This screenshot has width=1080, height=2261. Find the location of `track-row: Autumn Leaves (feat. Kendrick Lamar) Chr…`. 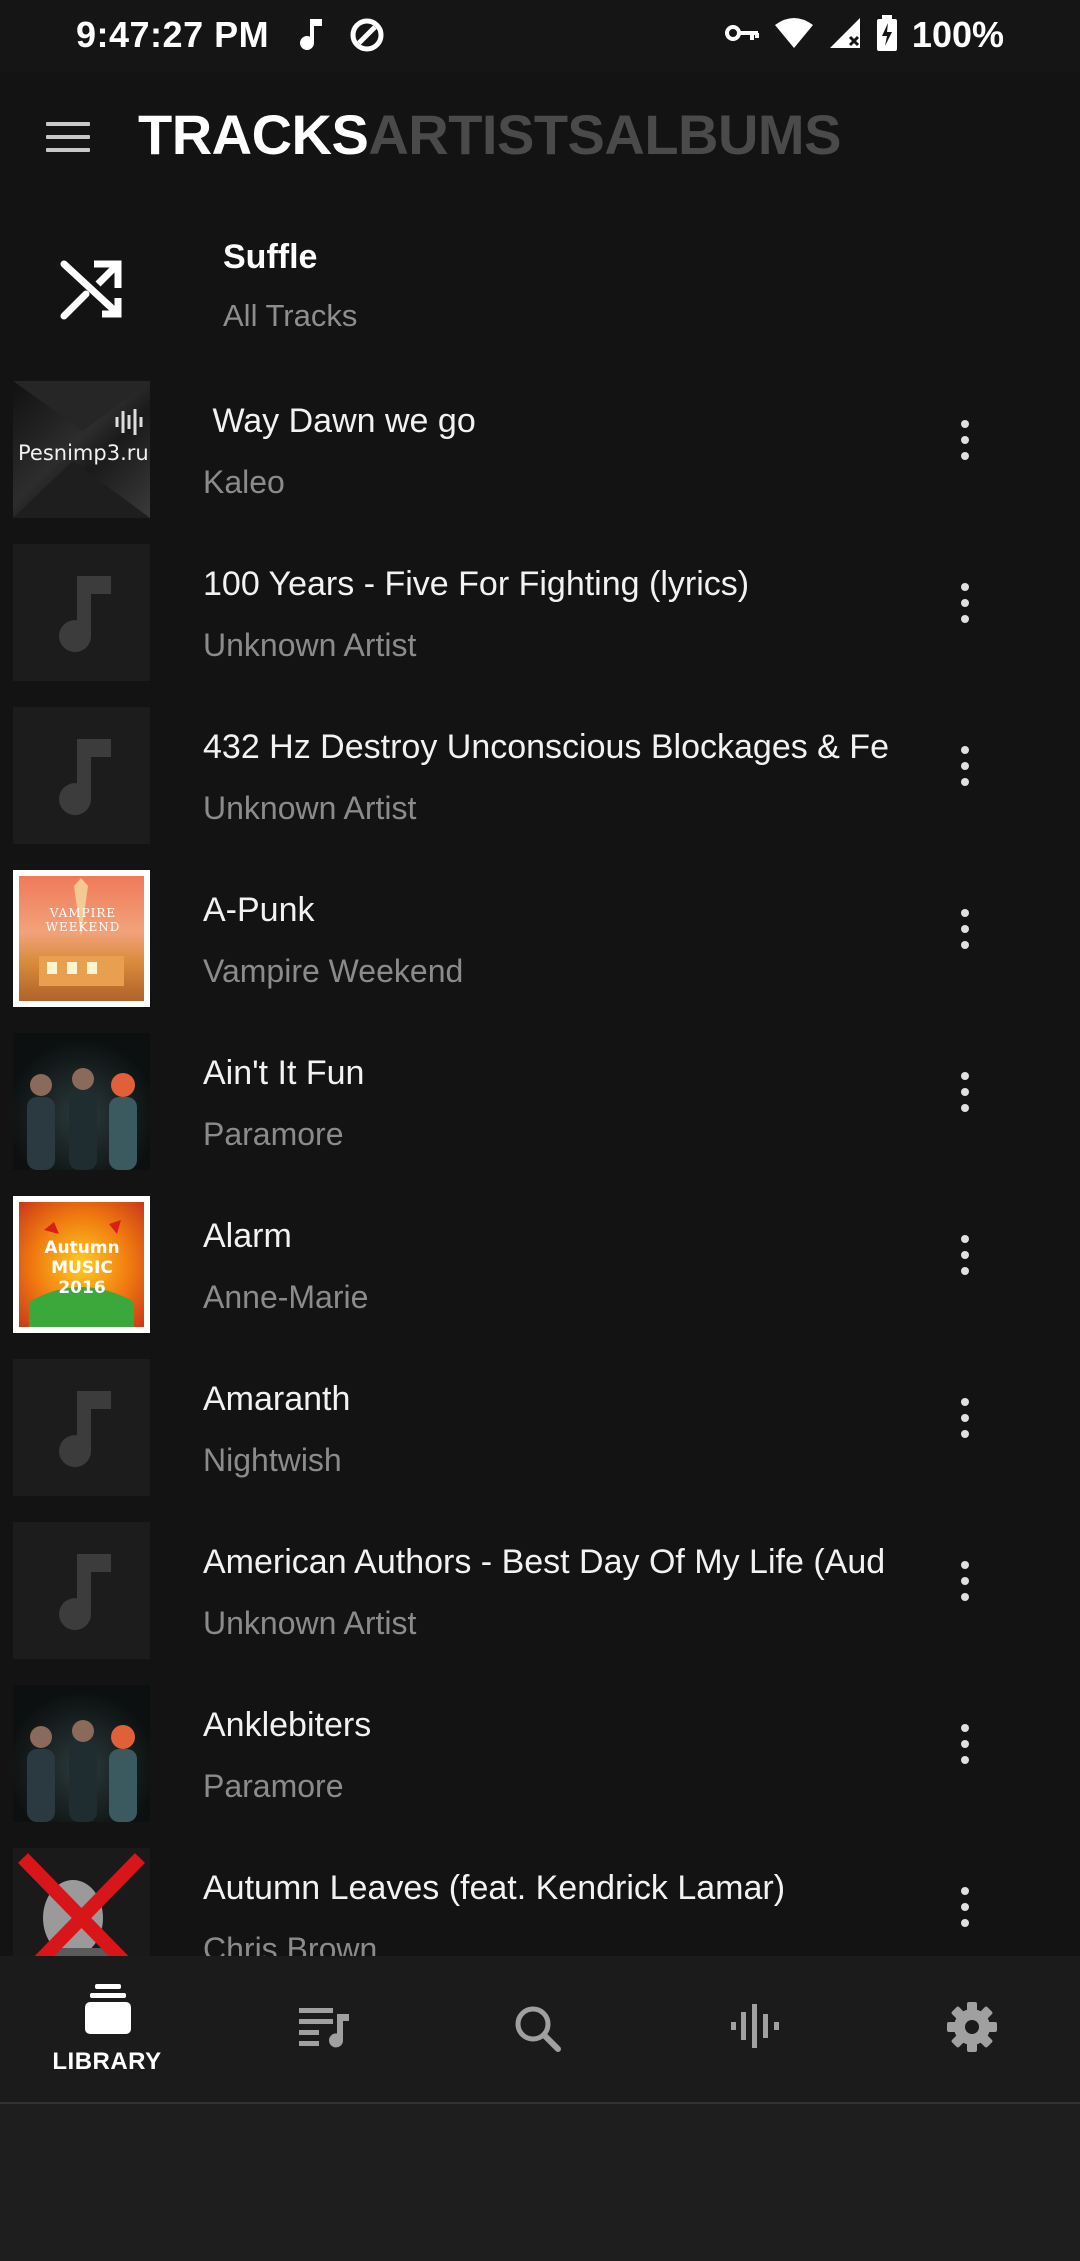

track-row: Autumn Leaves (feat. Kendrick Lamar) Chr… is located at coordinates (540, 1901).